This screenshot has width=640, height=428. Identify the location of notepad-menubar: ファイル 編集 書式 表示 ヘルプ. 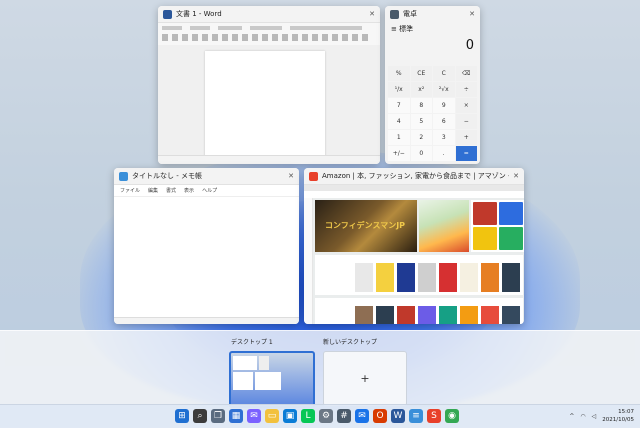
(206, 191).